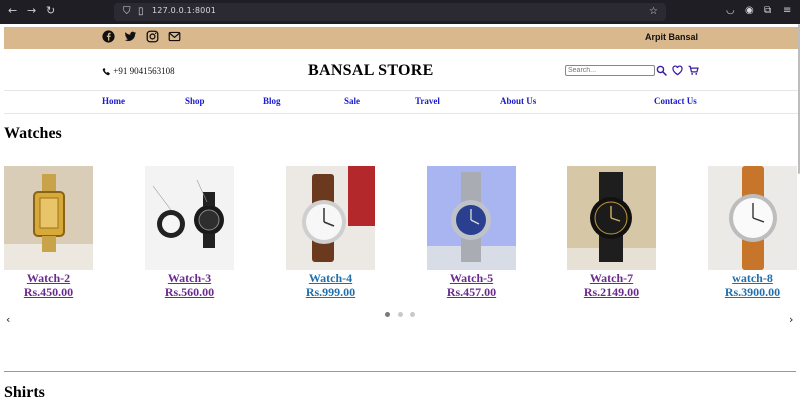 The height and width of the screenshot is (403, 800). Describe the element at coordinates (152, 36) in the screenshot. I see `instagram-icon` at that location.